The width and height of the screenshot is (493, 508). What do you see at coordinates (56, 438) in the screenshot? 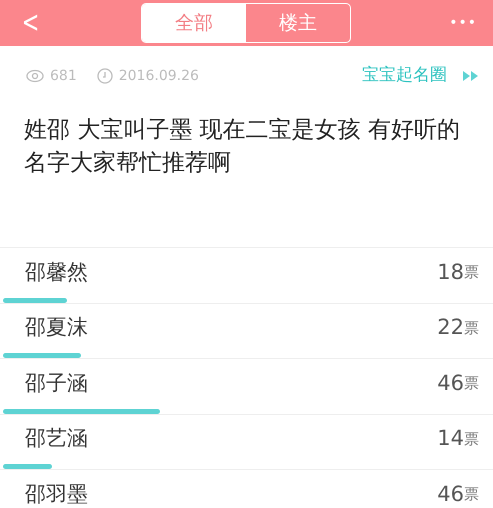
I see `option-name: 邵艺涵` at bounding box center [56, 438].